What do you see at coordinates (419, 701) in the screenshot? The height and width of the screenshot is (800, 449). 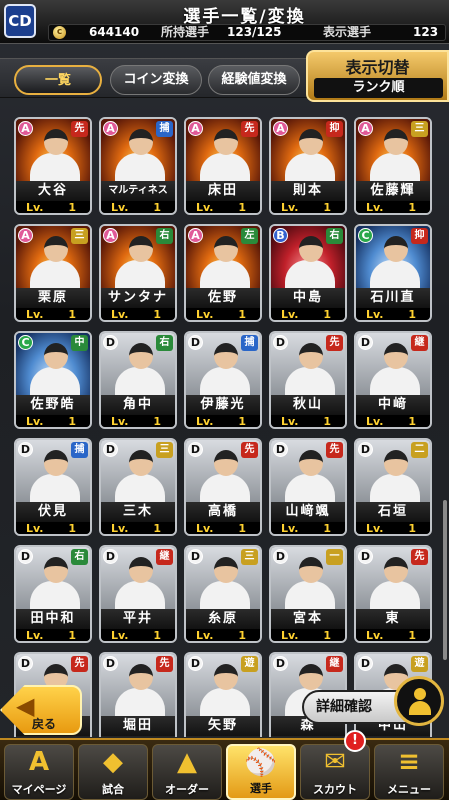 I see `player-silhouette-icon` at bounding box center [419, 701].